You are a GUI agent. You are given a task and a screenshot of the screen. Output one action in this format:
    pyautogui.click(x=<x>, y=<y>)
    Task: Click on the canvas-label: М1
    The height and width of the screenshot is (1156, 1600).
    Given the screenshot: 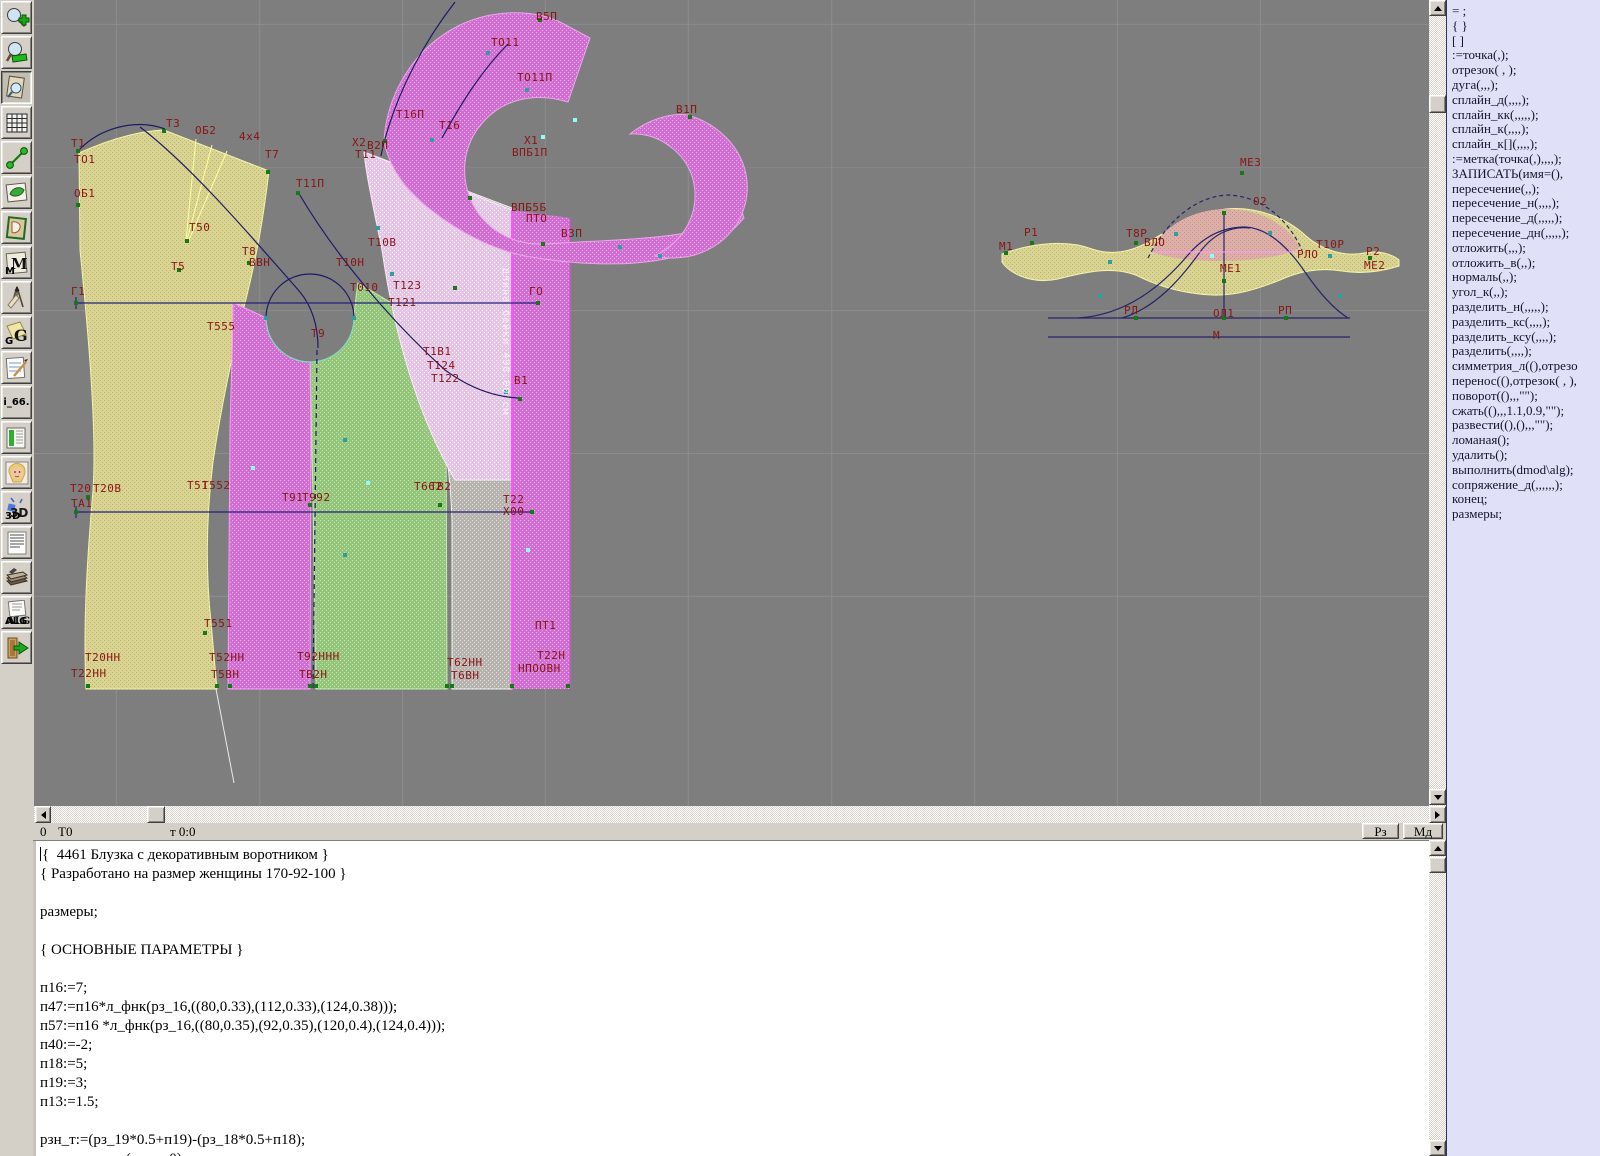 What is the action you would take?
    pyautogui.click(x=1006, y=246)
    